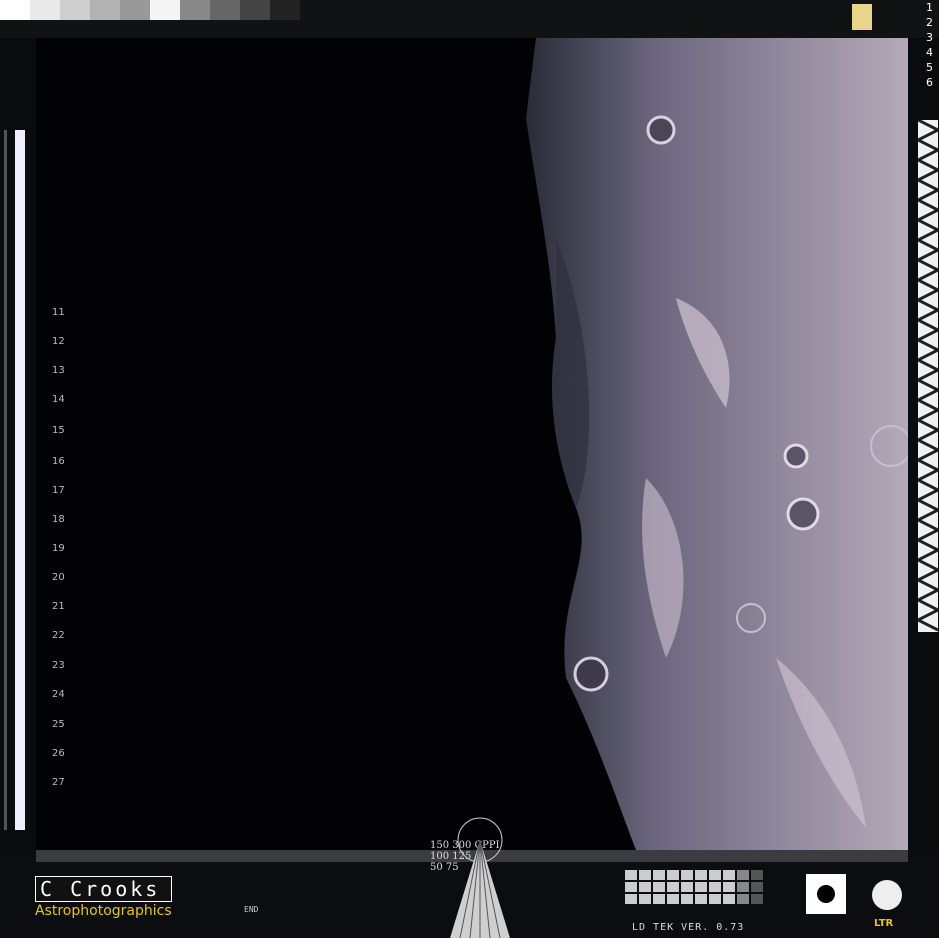  I want to click on color-grid-target, so click(694, 887).